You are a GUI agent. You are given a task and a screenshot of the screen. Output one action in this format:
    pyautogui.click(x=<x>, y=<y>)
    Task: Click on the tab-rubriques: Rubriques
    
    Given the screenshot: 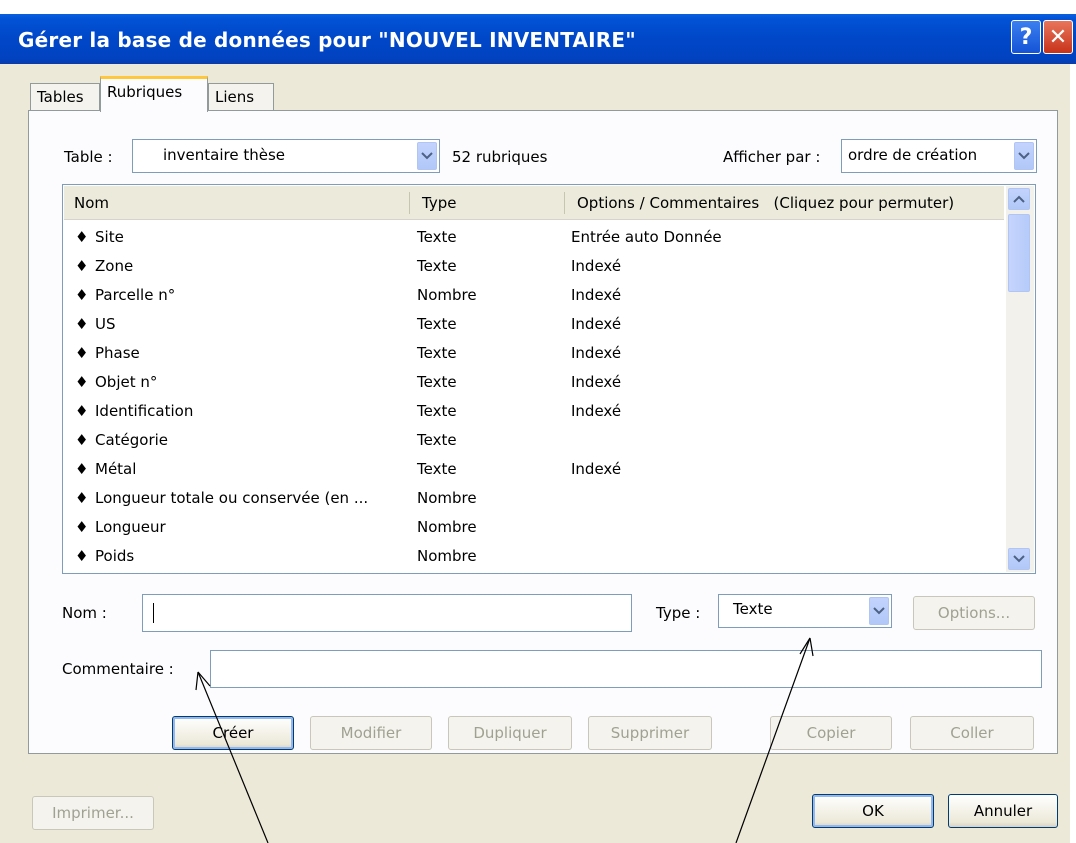 What is the action you would take?
    pyautogui.click(x=154, y=94)
    